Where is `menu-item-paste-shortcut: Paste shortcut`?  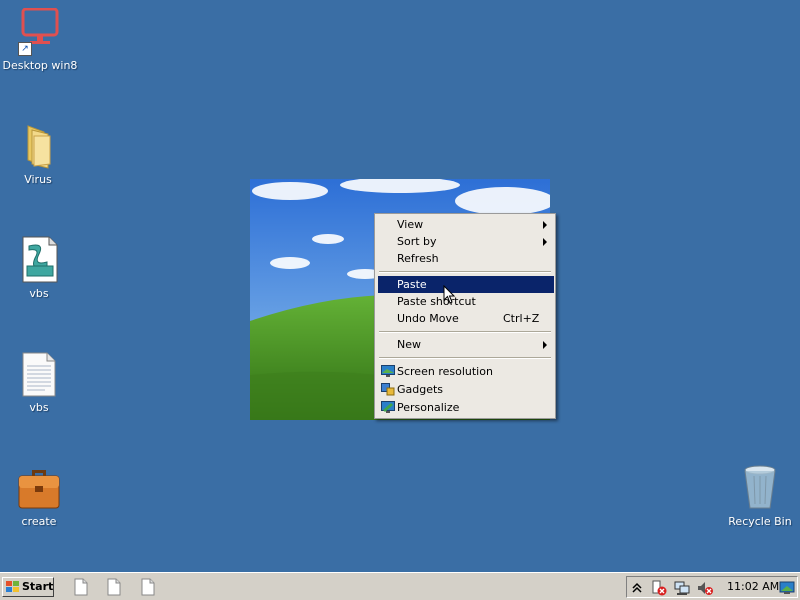
menu-item-paste-shortcut: Paste shortcut is located at coordinates (466, 301).